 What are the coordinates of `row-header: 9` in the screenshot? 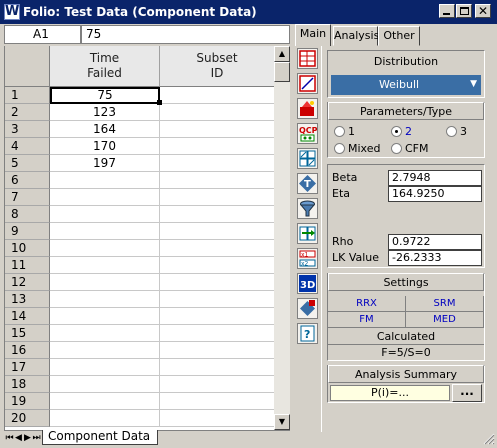 It's located at (27, 231).